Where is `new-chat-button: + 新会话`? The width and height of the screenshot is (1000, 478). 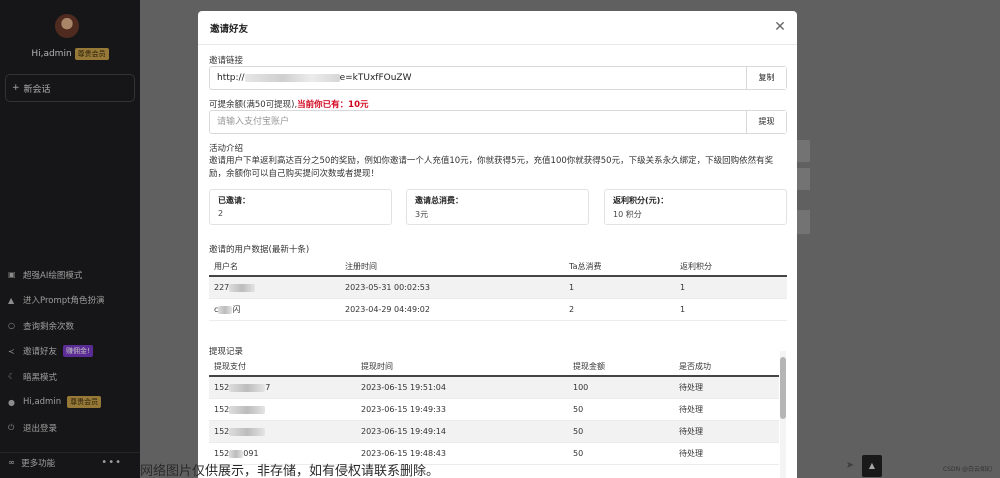
new-chat-button: + 新会话 is located at coordinates (70, 88).